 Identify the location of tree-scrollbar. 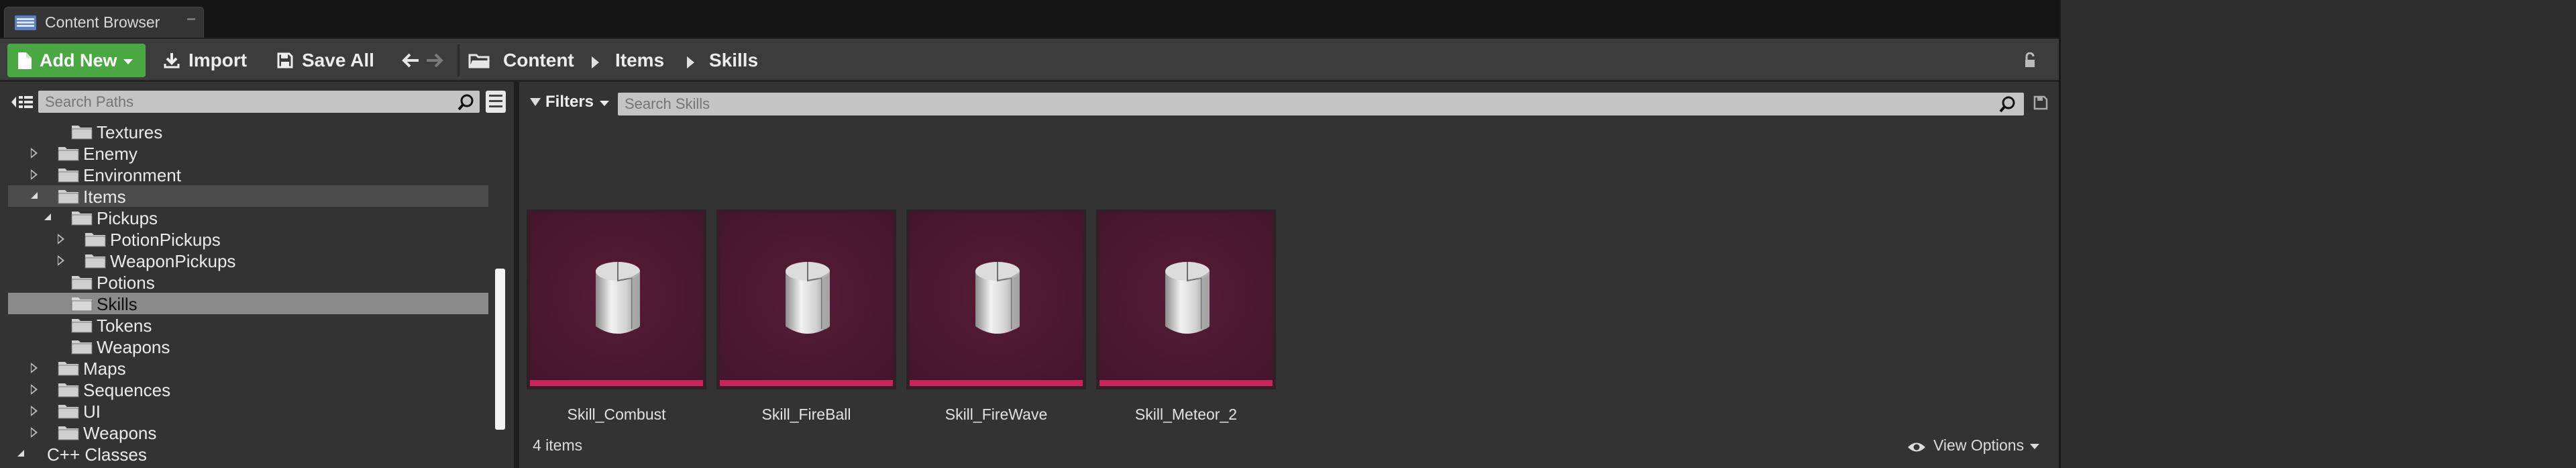
(500, 349).